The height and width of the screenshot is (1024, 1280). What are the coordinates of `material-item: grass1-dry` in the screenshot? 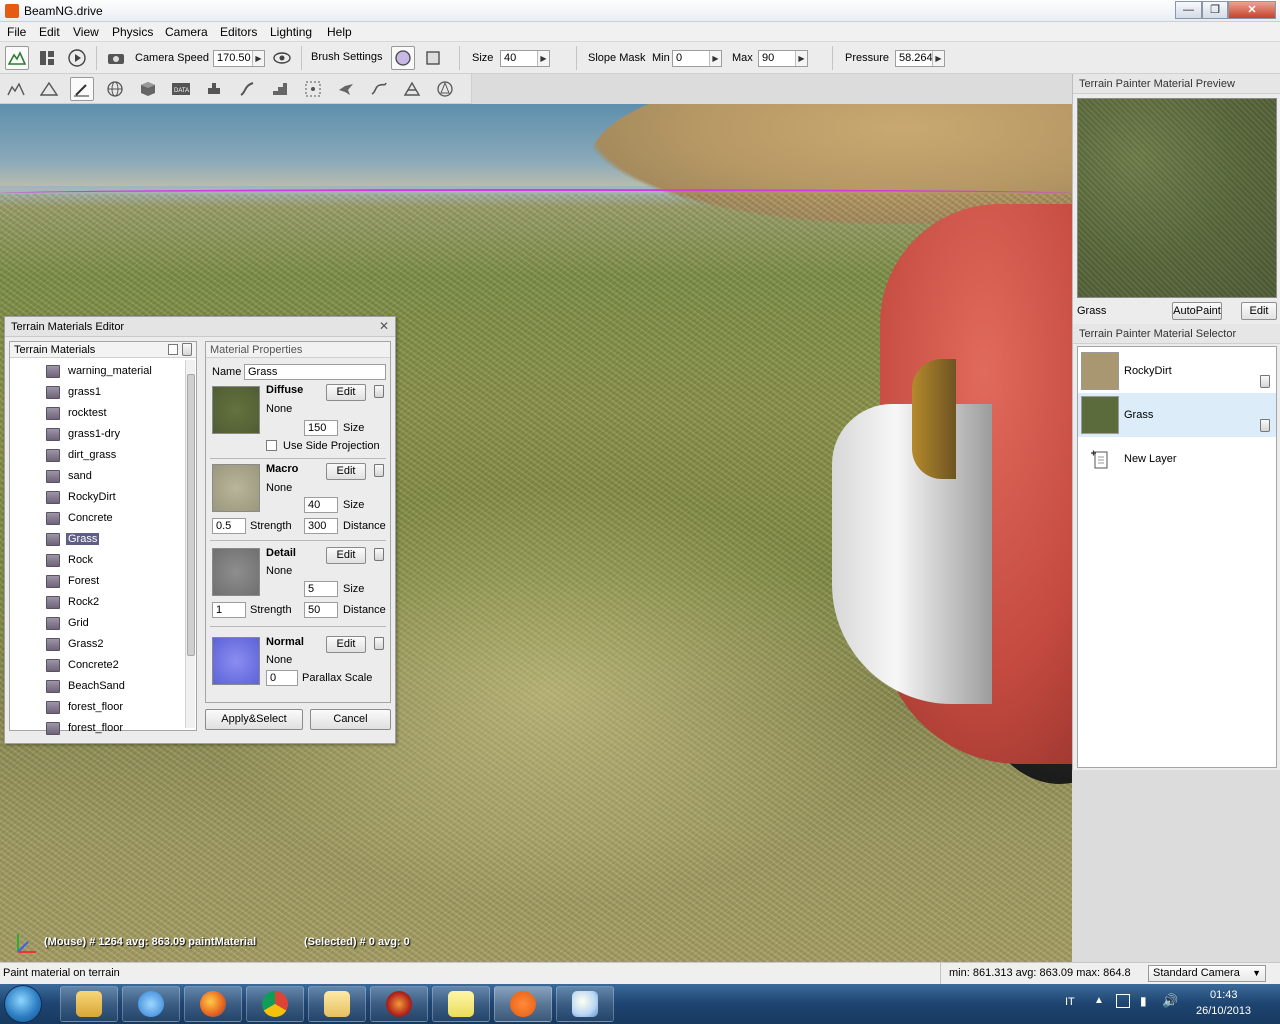 It's located at (116, 435).